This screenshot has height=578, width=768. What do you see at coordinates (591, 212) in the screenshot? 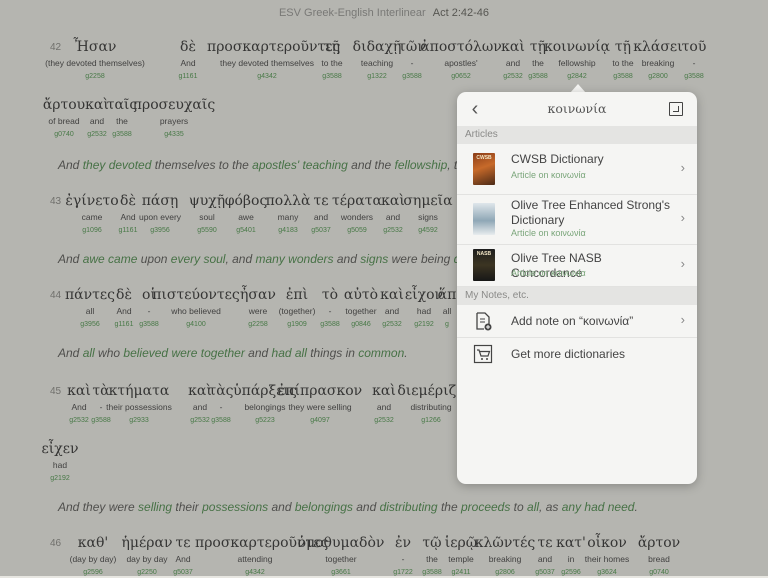
I see `dictionary-title: Olive Tree Enhanced Strong's Dictionary` at bounding box center [591, 212].